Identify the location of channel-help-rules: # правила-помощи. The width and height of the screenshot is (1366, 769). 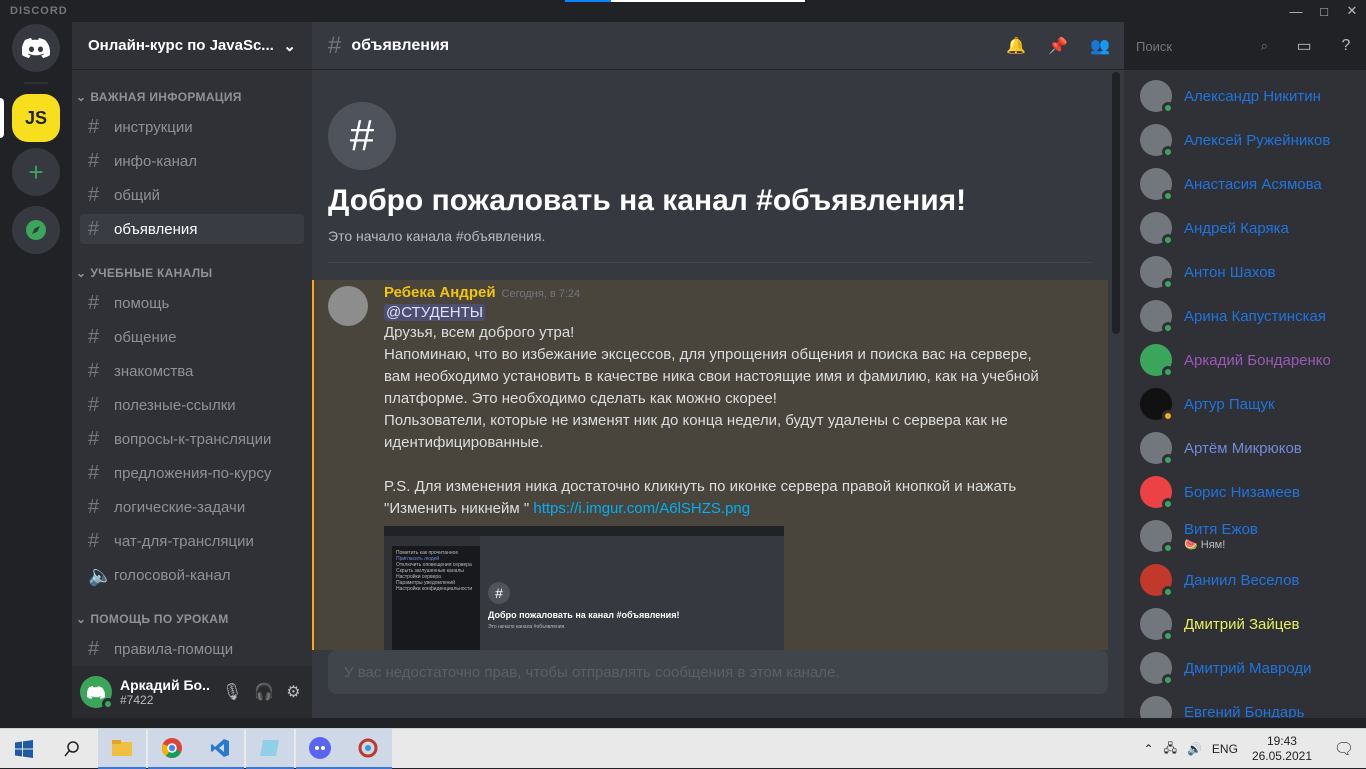
(192, 648).